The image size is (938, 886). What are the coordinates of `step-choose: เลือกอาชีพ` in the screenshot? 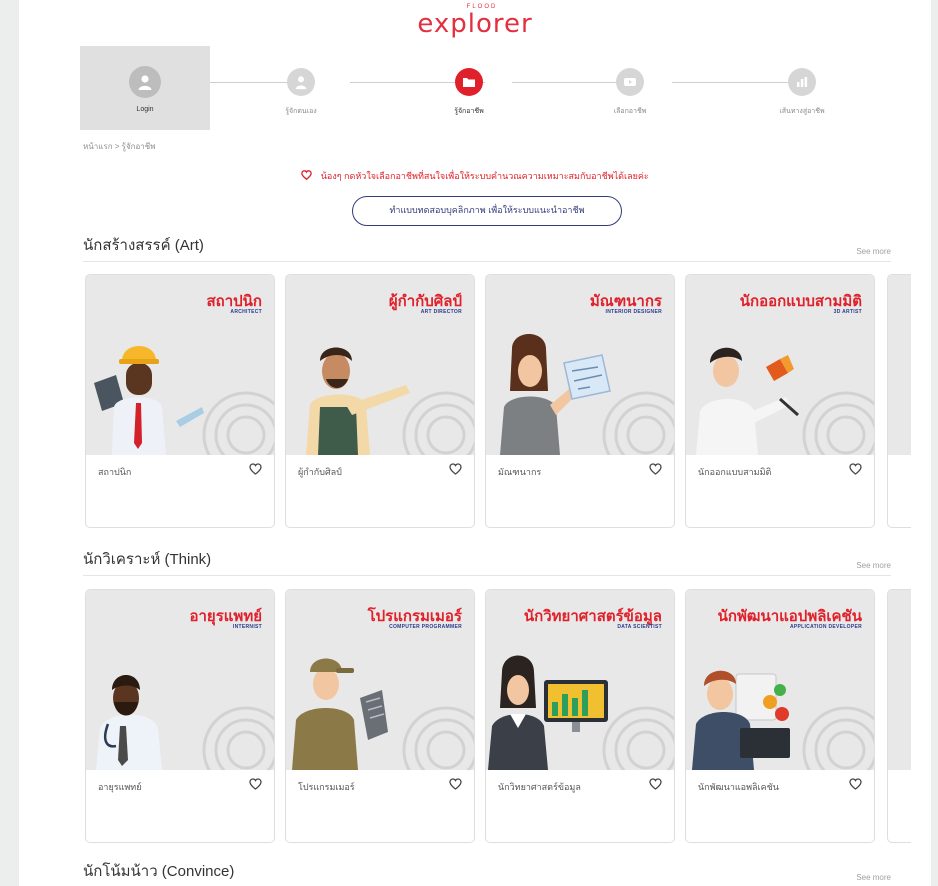 It's located at (630, 88).